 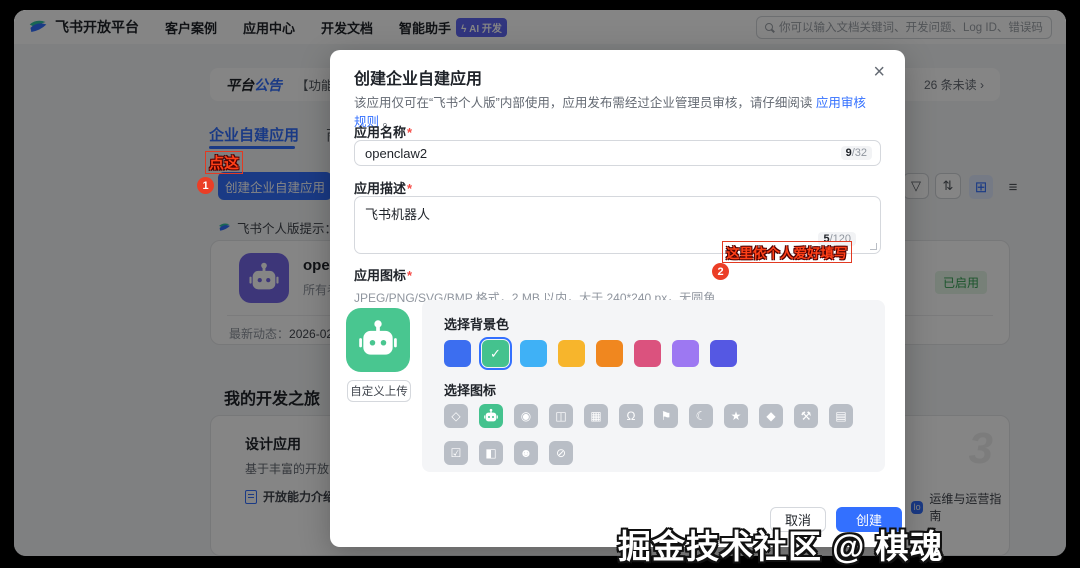 I want to click on name-char-counter: 9/32, so click(x=856, y=153).